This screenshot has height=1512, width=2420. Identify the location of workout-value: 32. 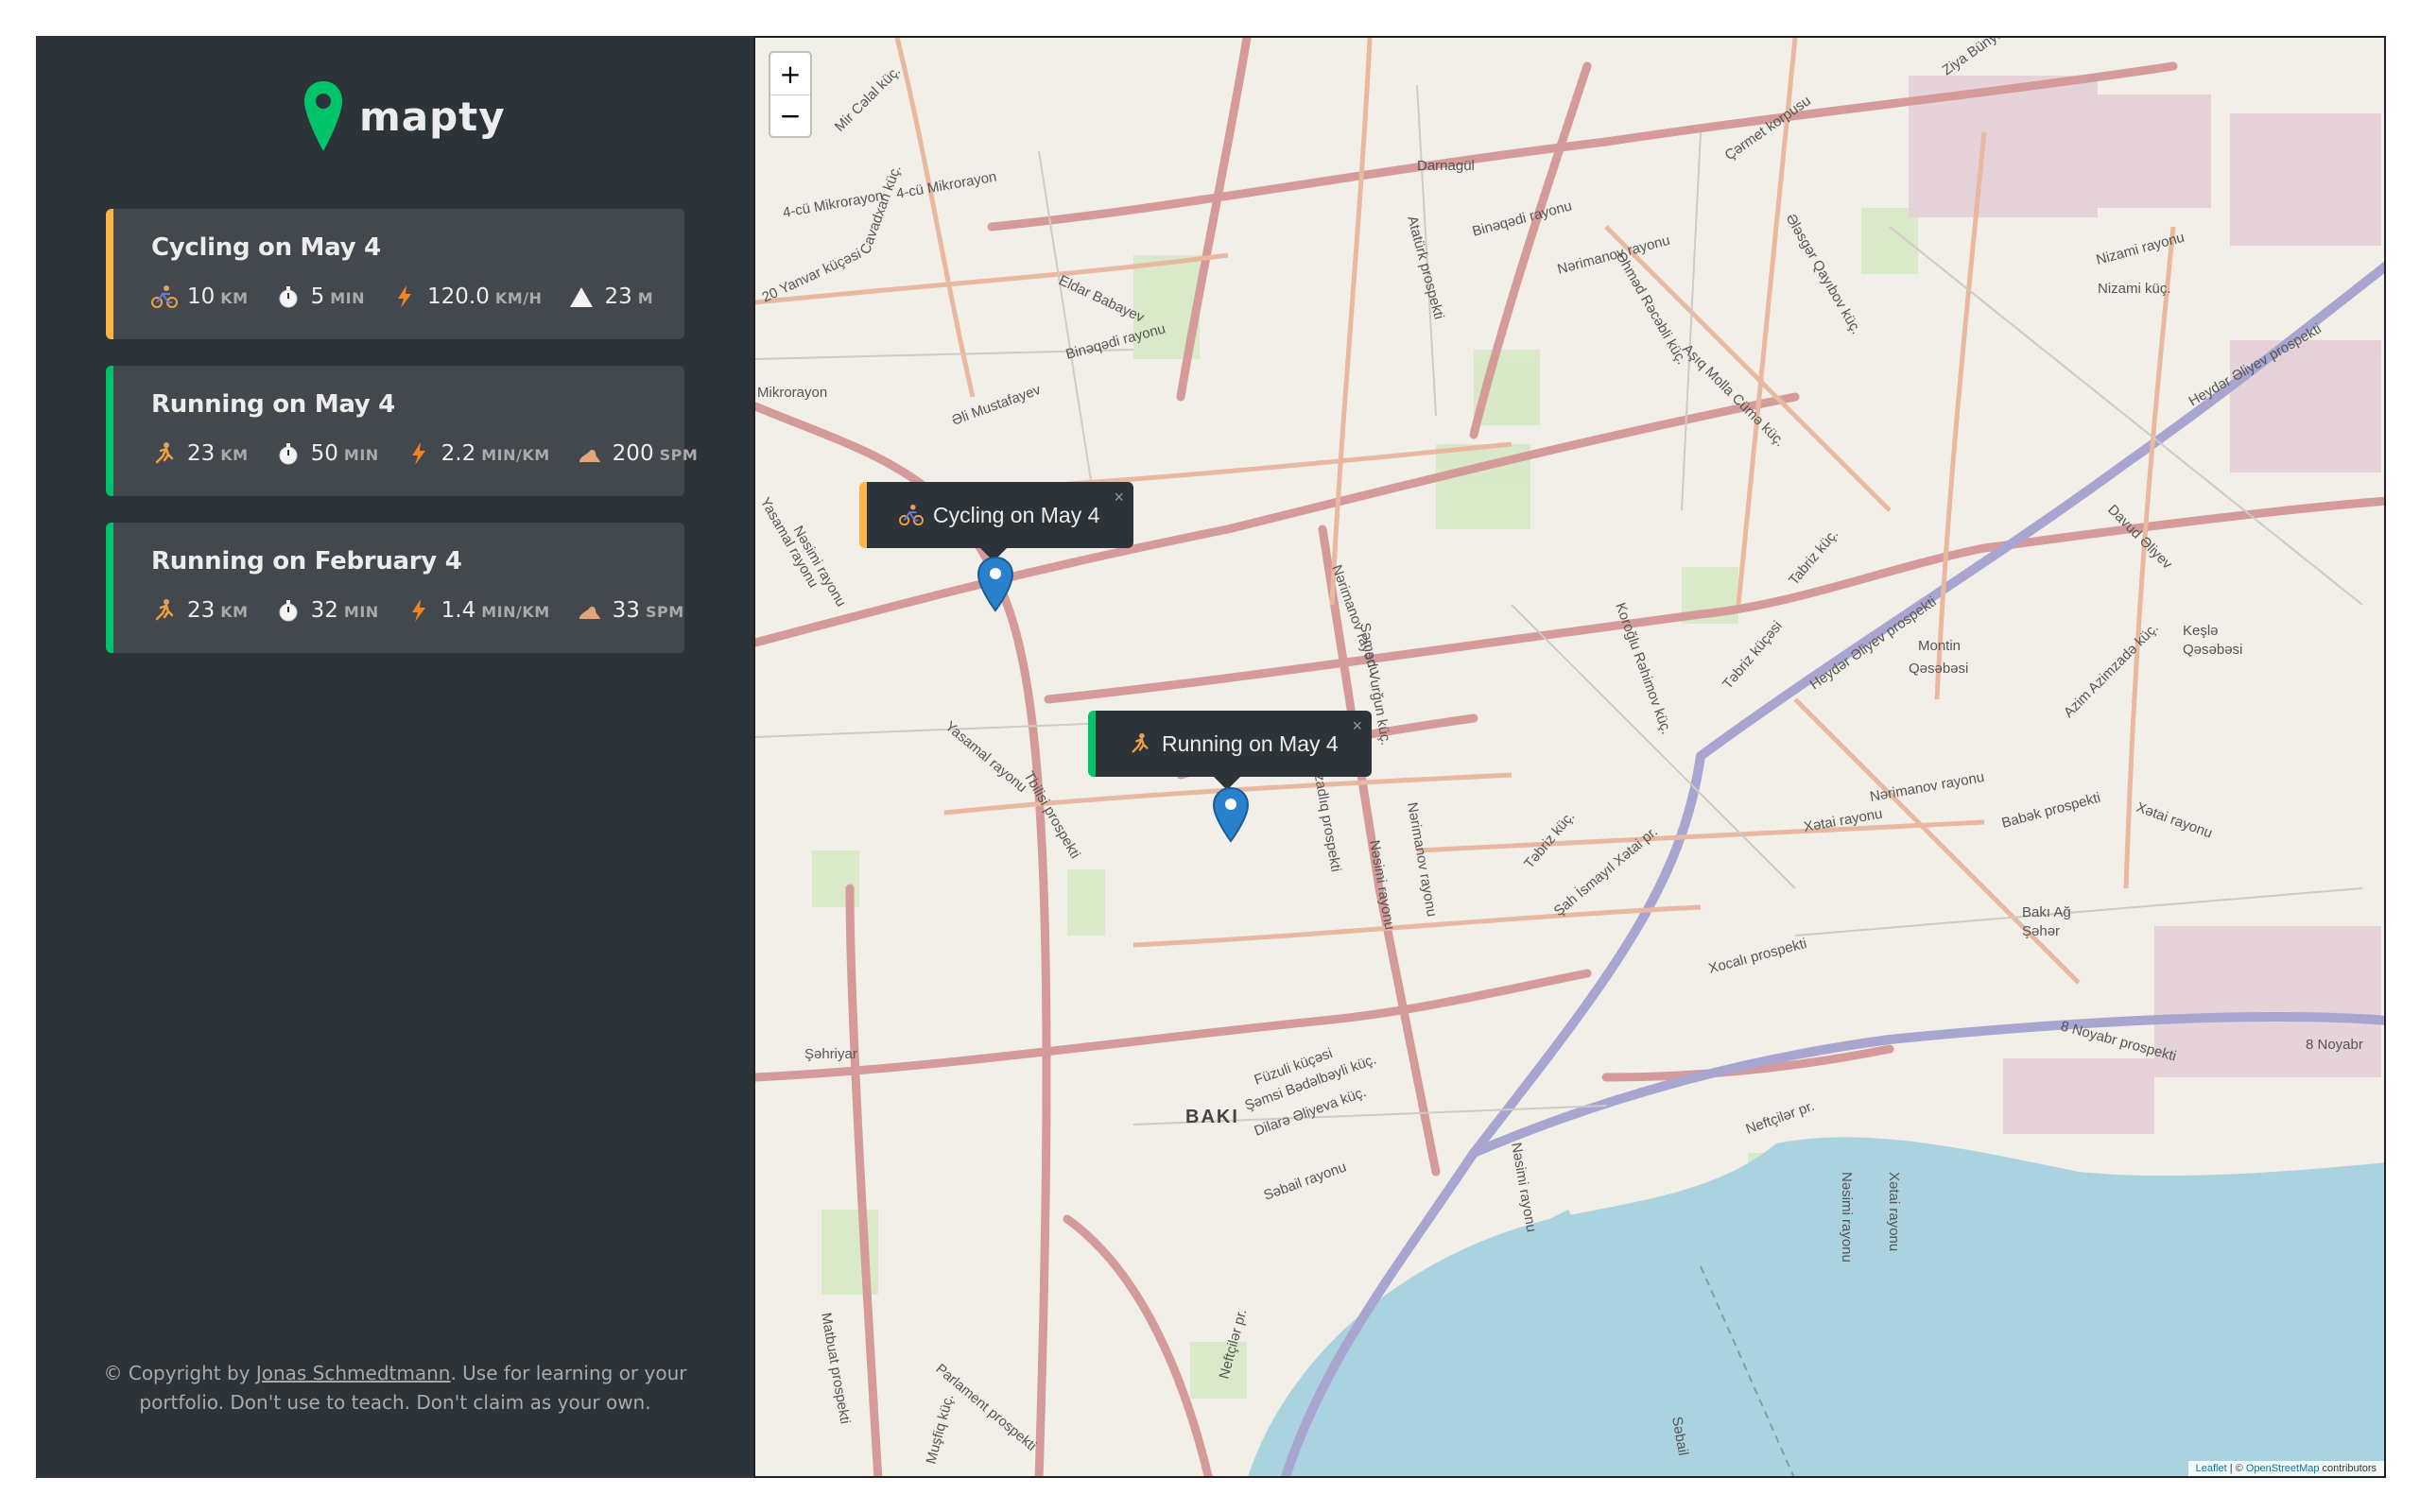
(324, 610).